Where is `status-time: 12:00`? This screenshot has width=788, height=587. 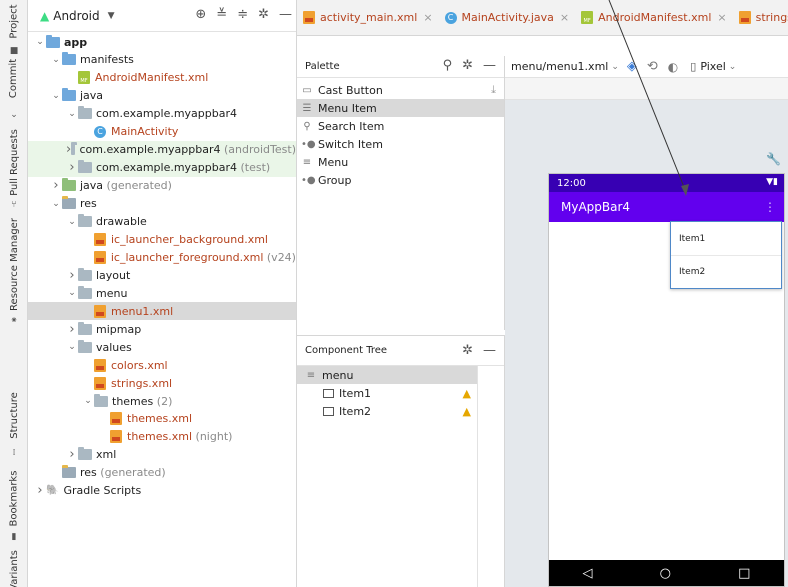
status-time: 12:00 is located at coordinates (571, 183).